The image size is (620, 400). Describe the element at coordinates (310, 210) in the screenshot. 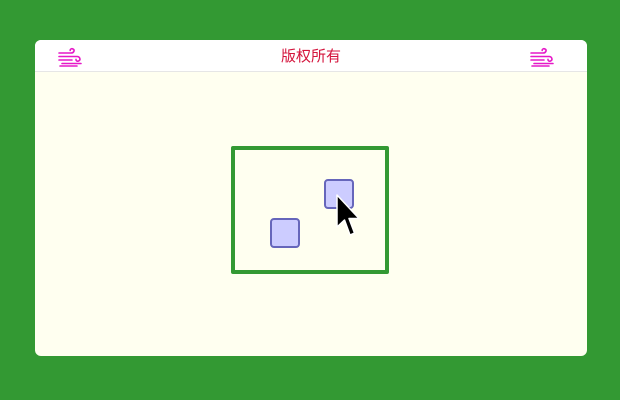

I see `play-area` at that location.